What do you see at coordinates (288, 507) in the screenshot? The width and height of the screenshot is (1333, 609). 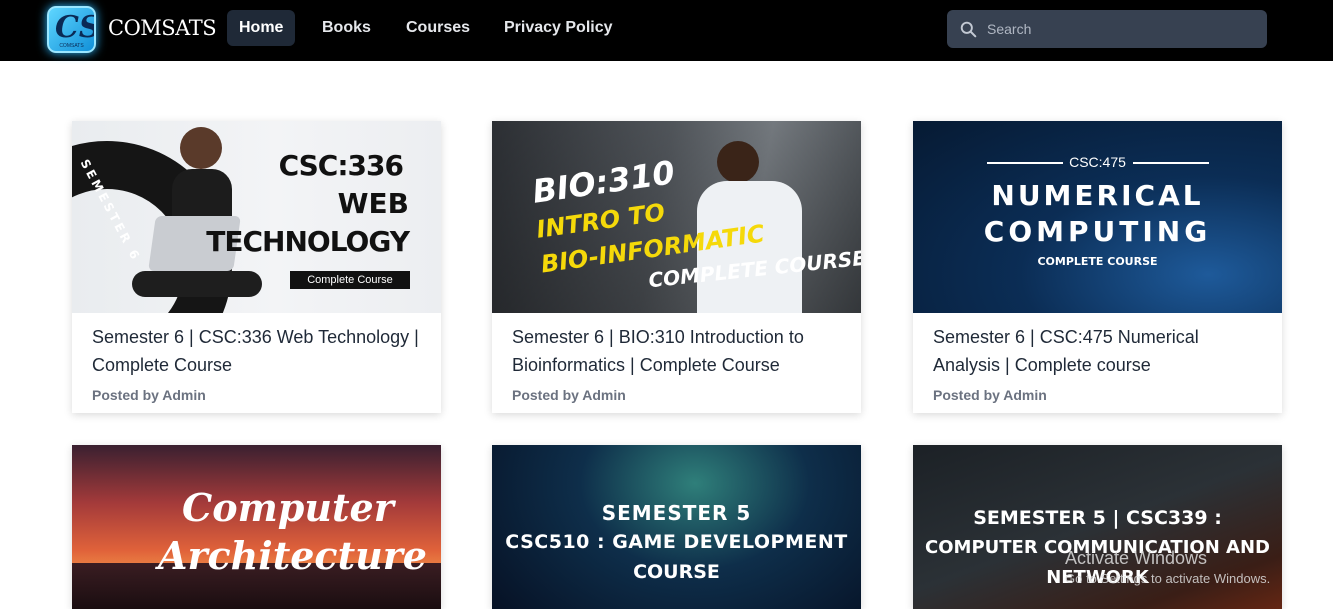 I see `thumb-line1: Computer` at bounding box center [288, 507].